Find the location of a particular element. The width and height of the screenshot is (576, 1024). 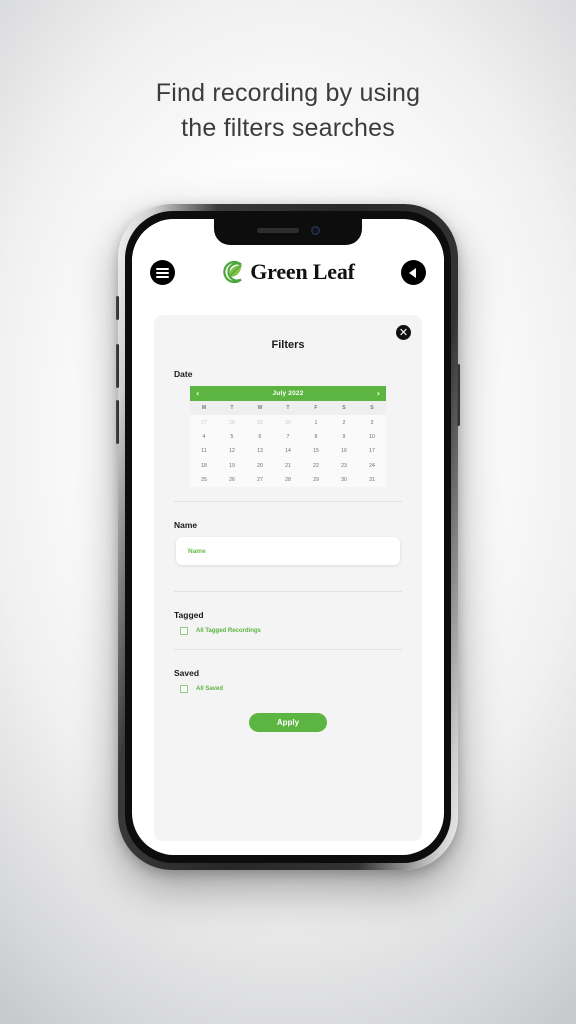

phone-power-button is located at coordinates (458, 395).